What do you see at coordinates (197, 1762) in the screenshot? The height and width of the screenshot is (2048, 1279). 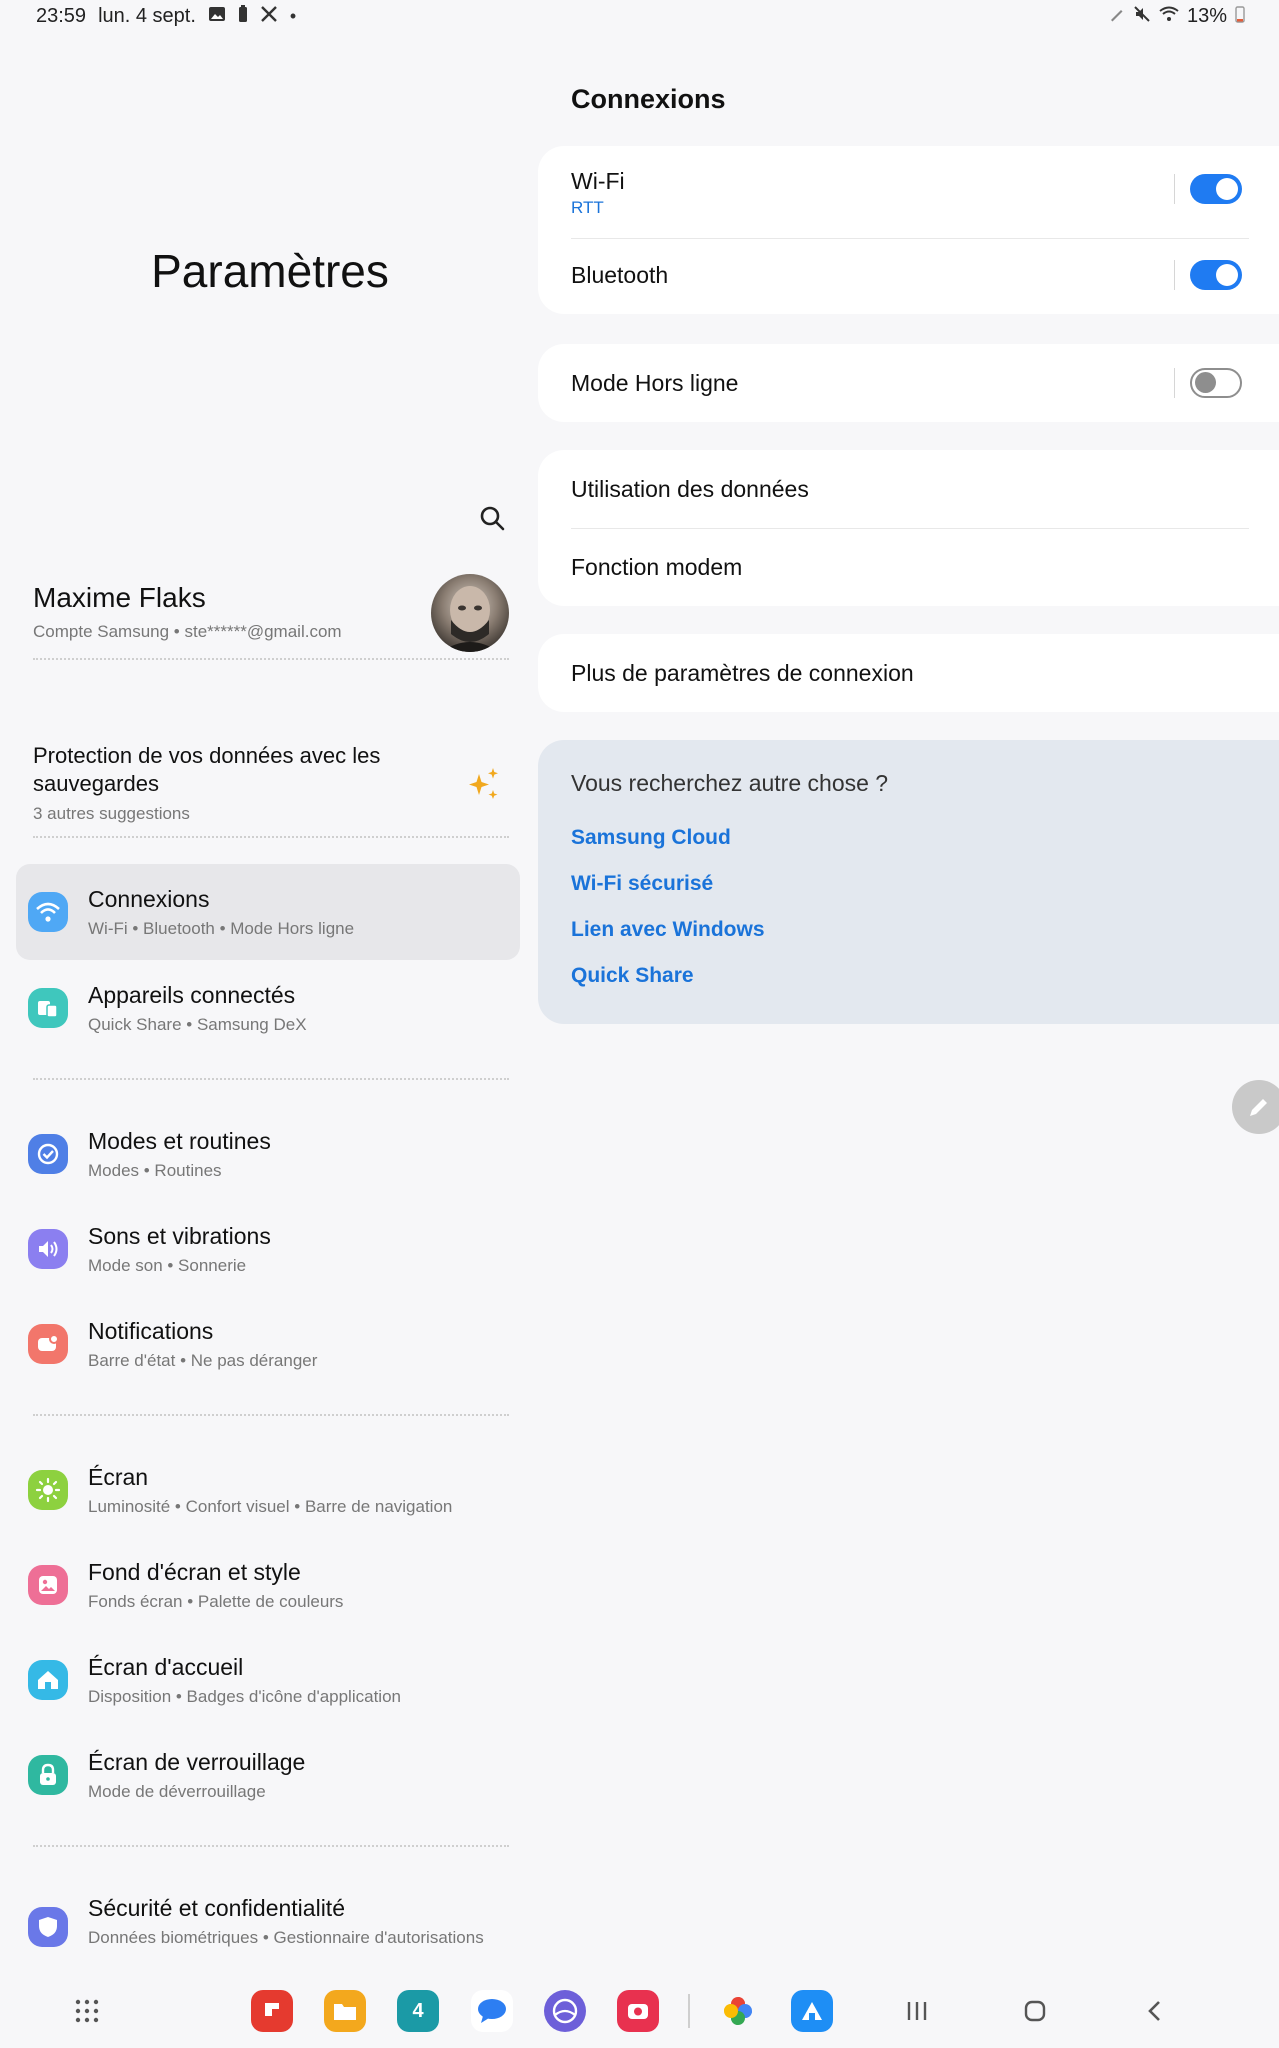 I see `menu-item-title: Écran de verrouillage` at bounding box center [197, 1762].